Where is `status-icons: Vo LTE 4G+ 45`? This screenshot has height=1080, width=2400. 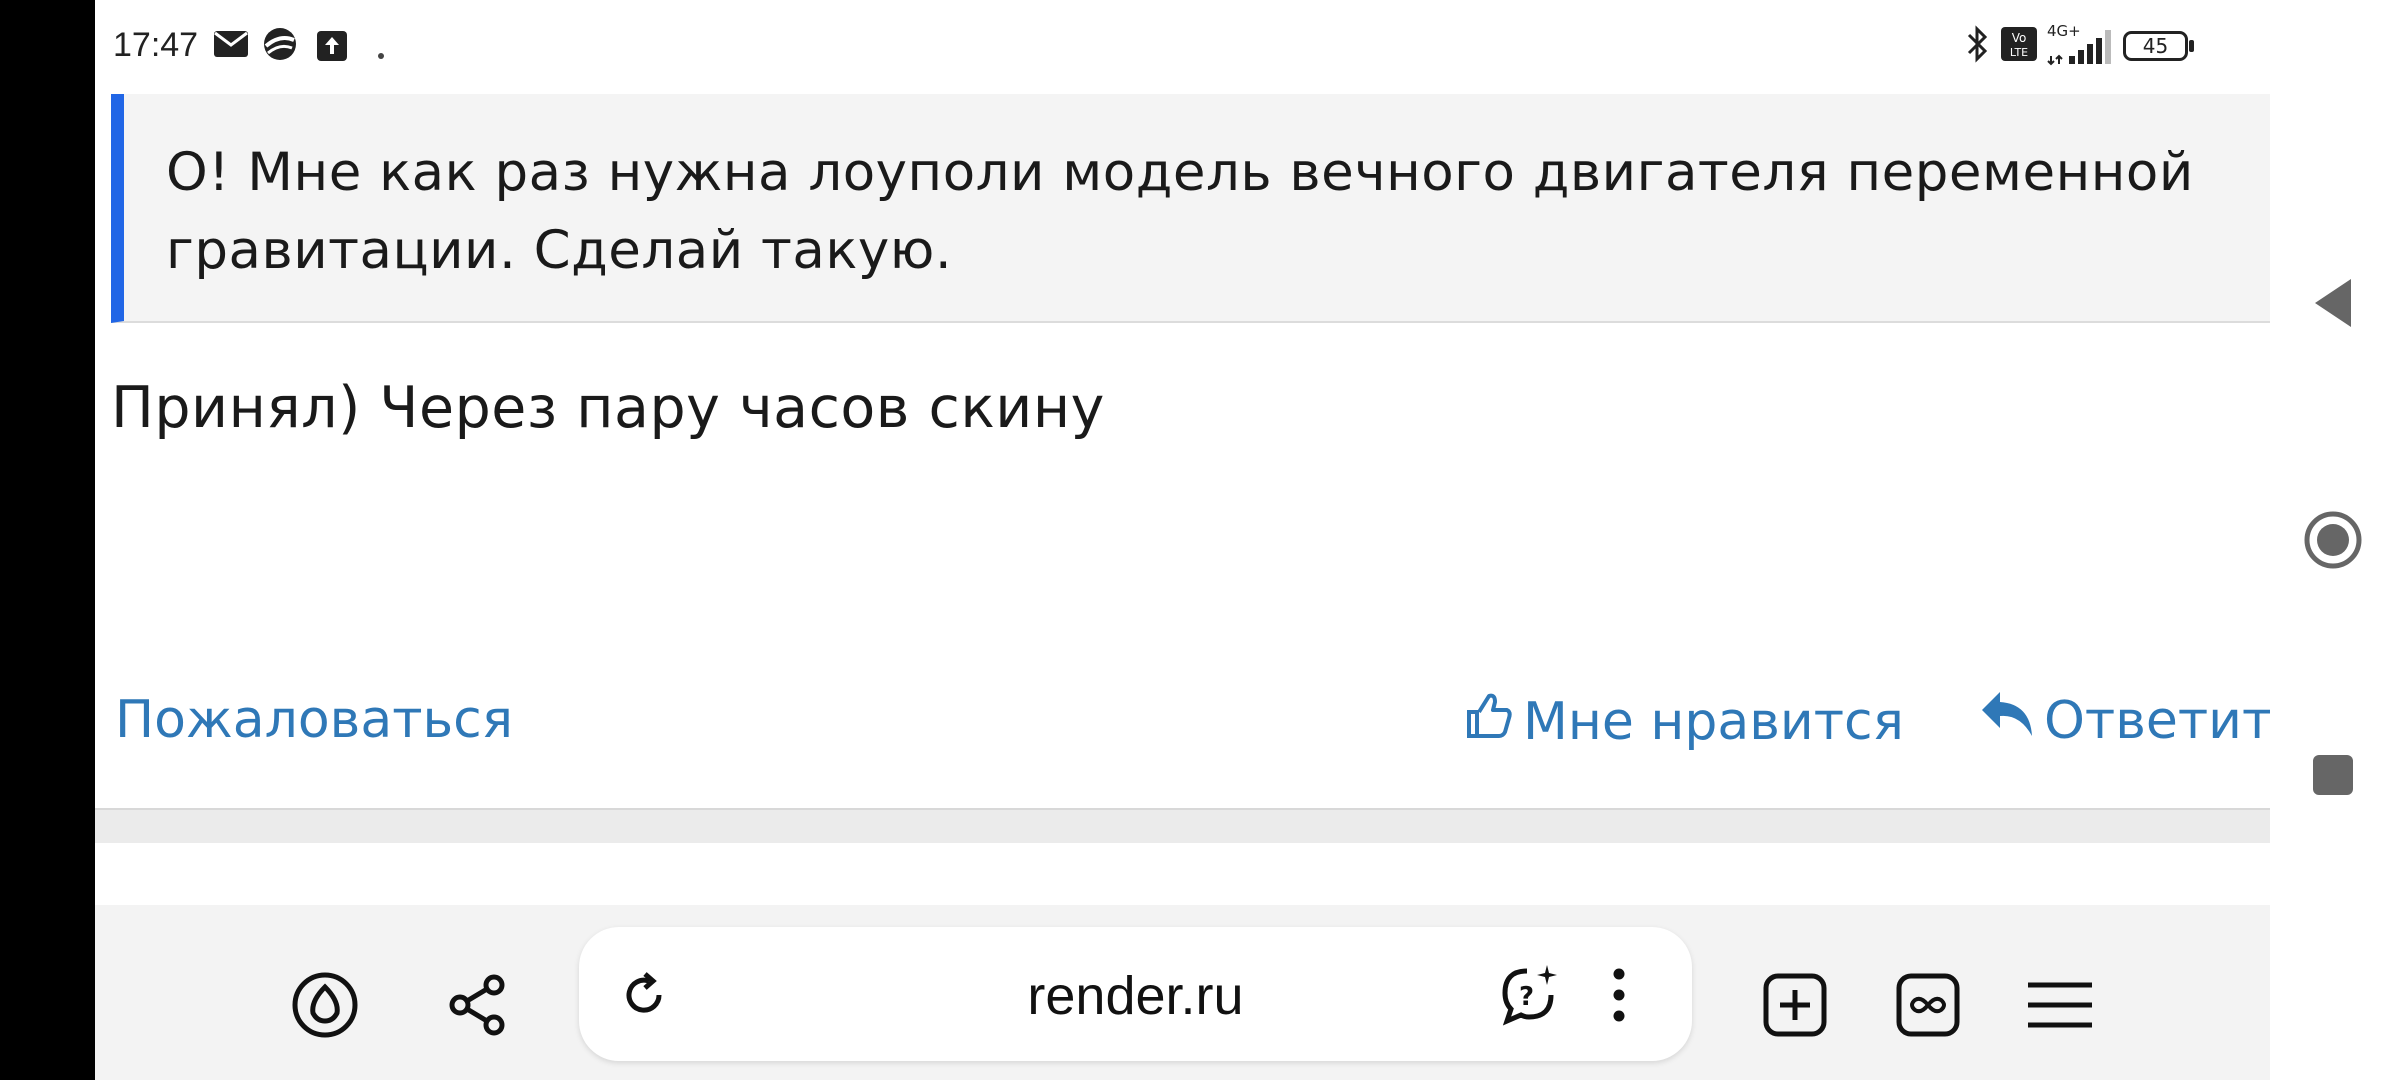 status-icons: Vo LTE 4G+ 45 is located at coordinates (2080, 46).